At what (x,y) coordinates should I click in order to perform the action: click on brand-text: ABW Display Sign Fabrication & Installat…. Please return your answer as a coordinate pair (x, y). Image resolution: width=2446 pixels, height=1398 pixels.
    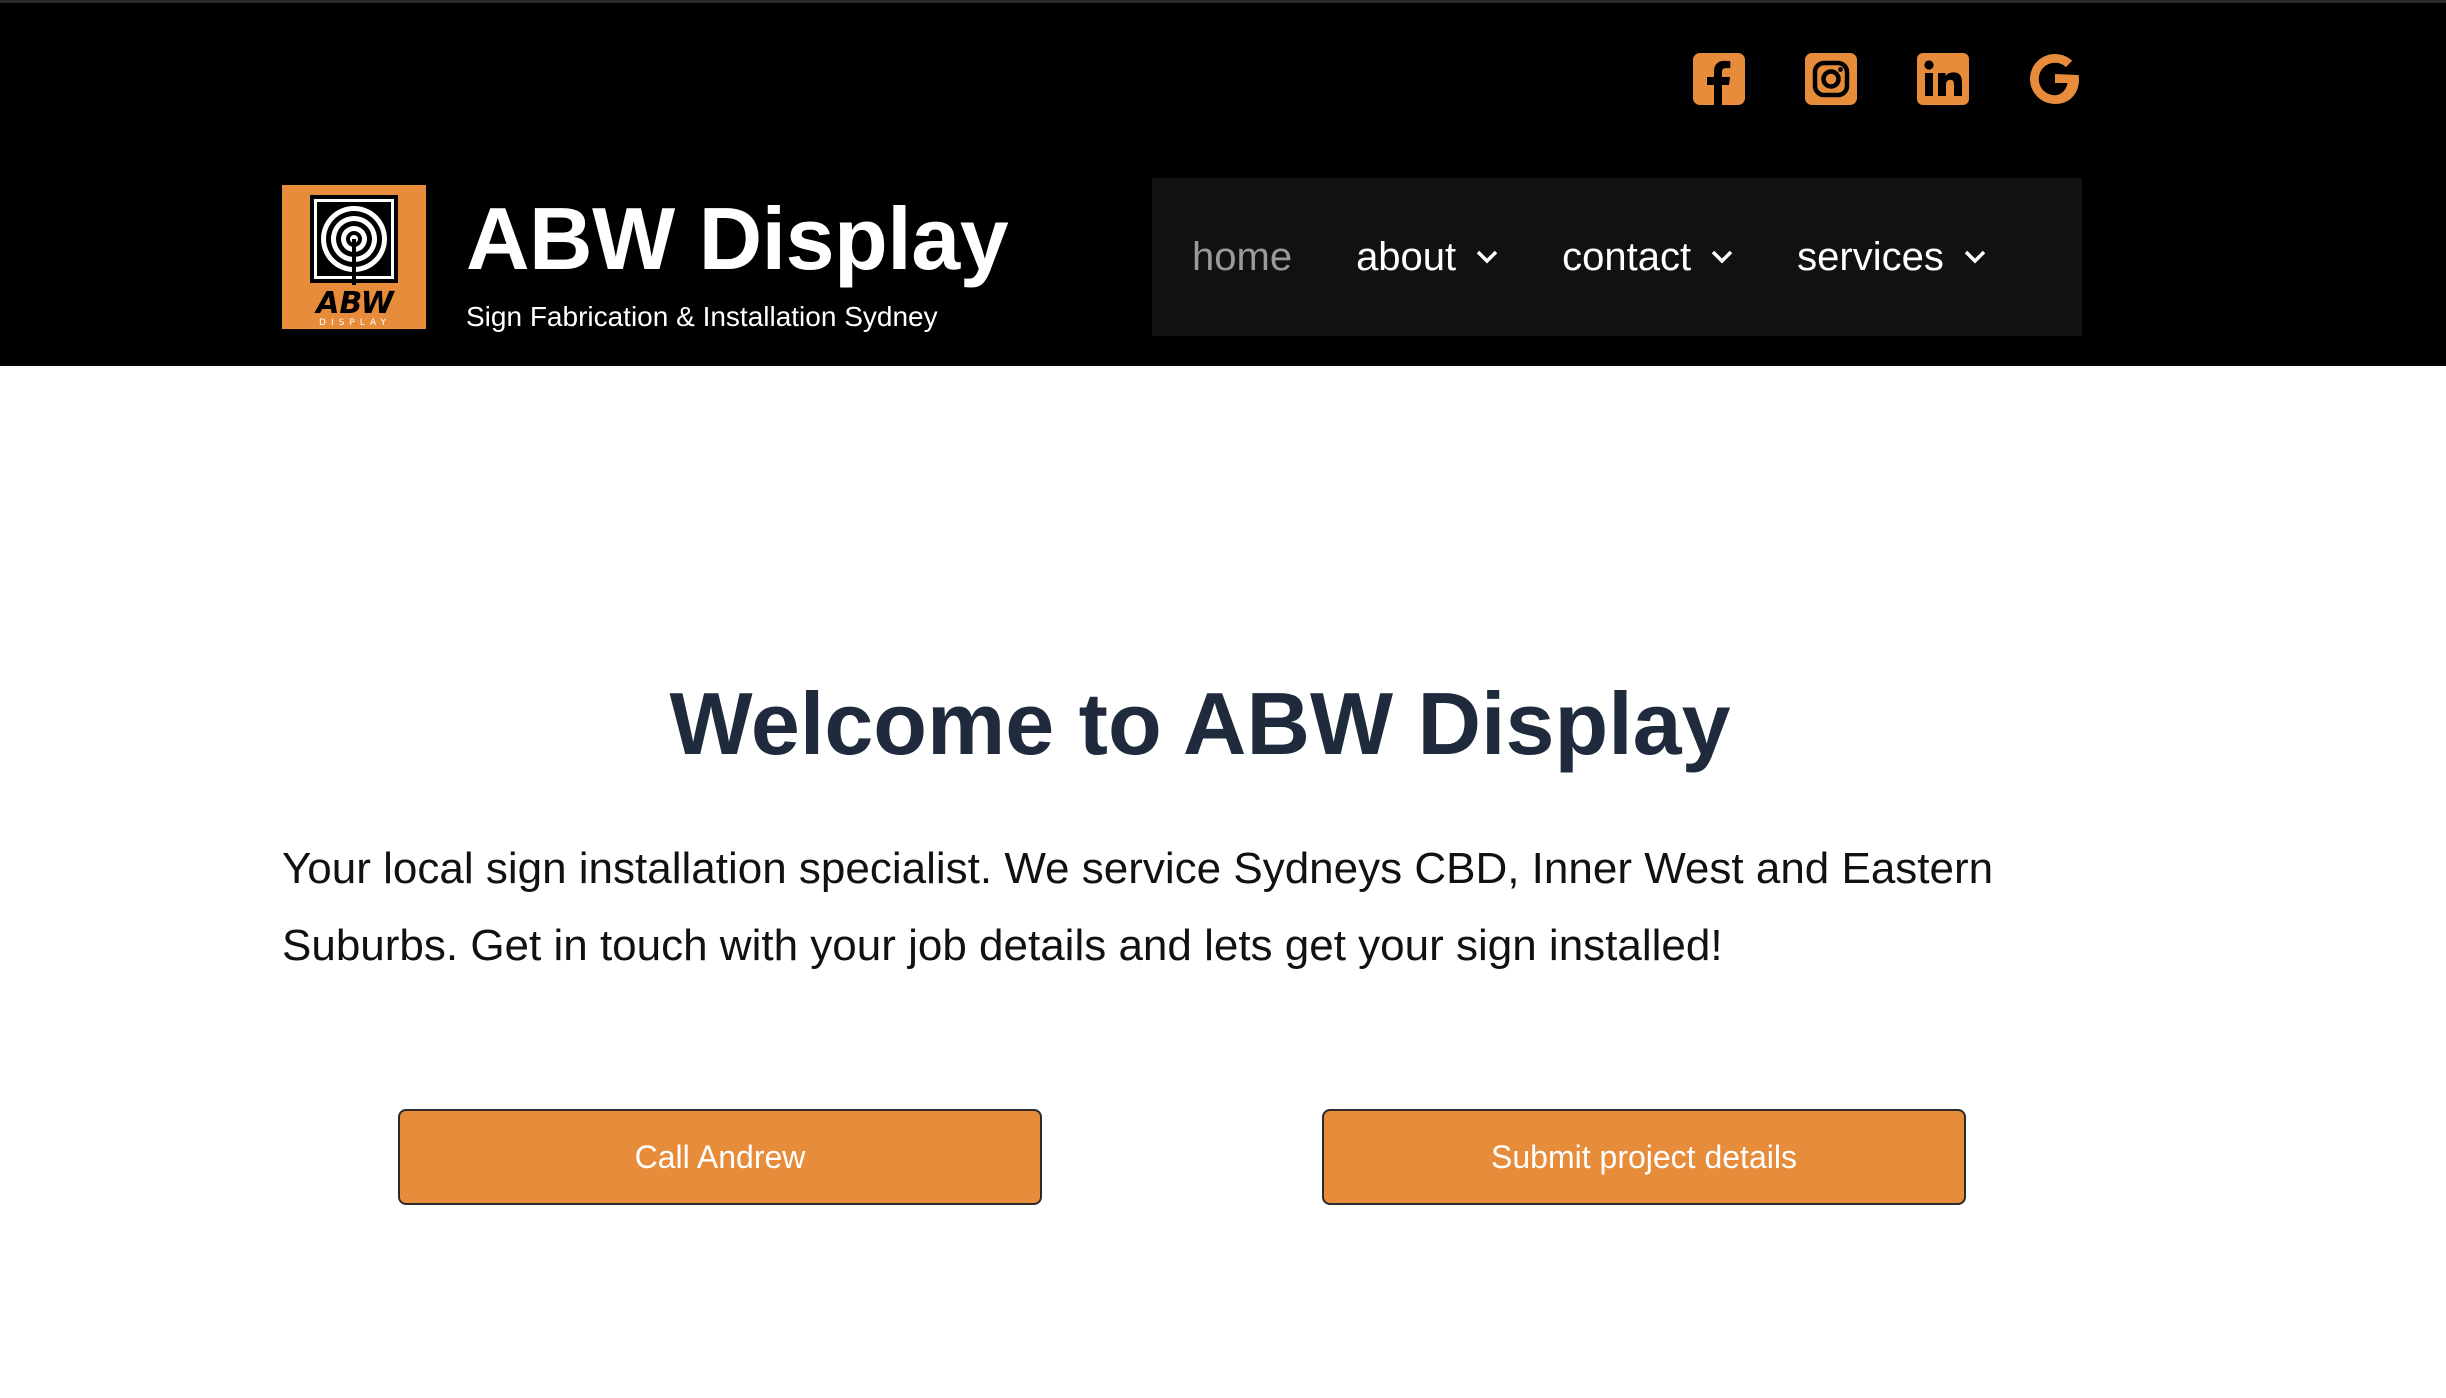
    Looking at the image, I should click on (737, 263).